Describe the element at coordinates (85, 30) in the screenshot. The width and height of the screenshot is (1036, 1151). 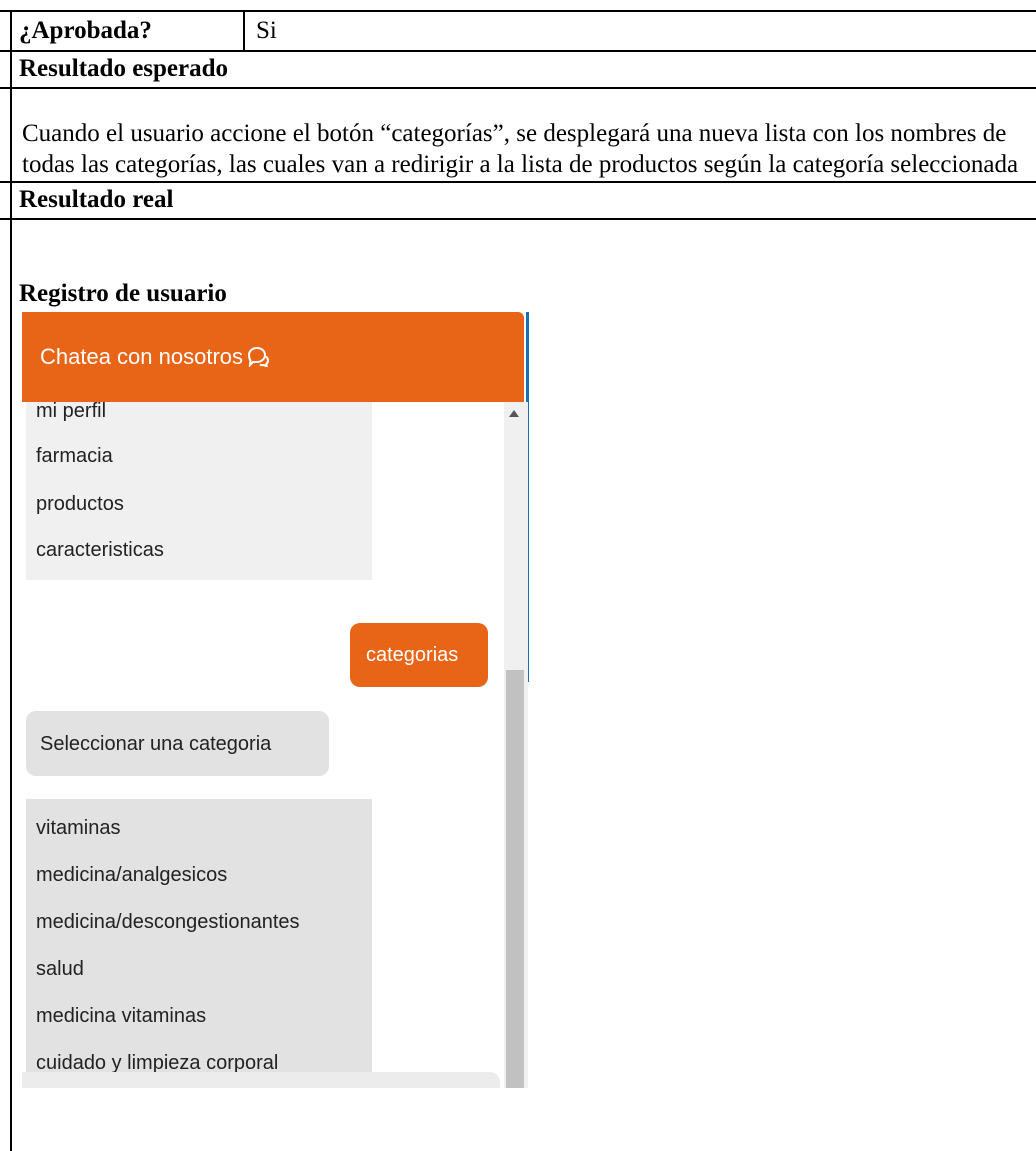
I see `approved-label: ¿Aprobada?` at that location.